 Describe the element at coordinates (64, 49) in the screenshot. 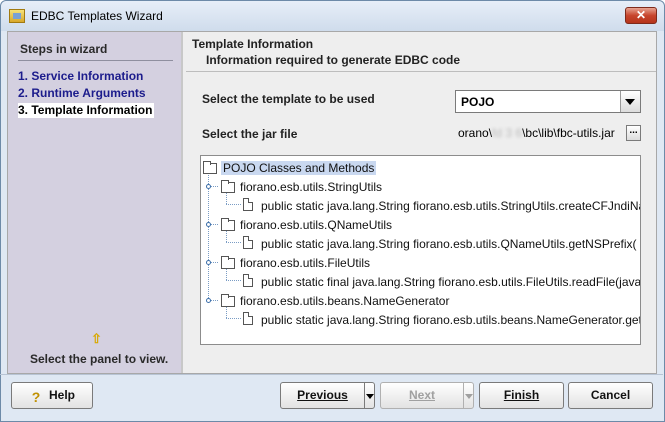

I see `steps-title: Steps in wizard` at that location.